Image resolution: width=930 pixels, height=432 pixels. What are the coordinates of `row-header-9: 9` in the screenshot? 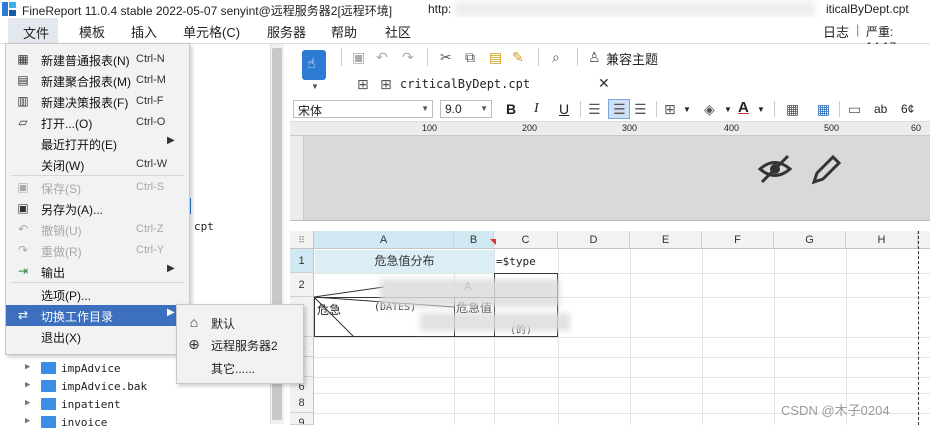 It's located at (302, 419).